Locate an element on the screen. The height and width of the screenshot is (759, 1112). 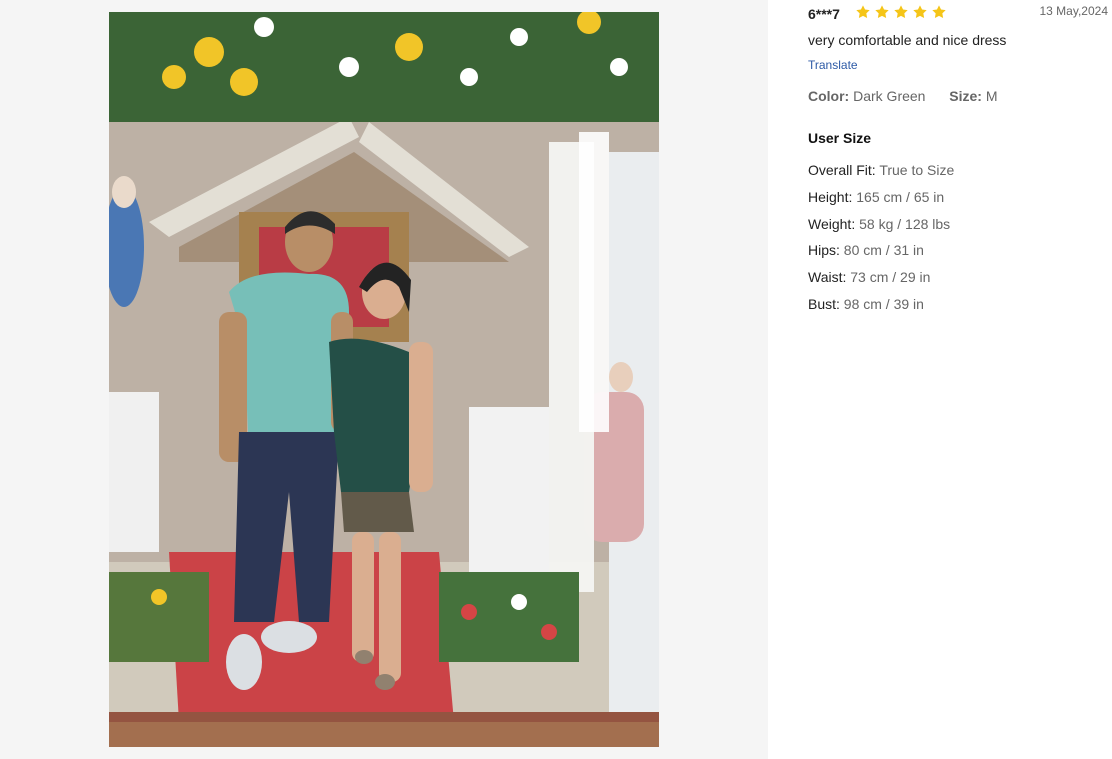
purchase-attributes: Color: Dark Green Size: M is located at coordinates (903, 96).